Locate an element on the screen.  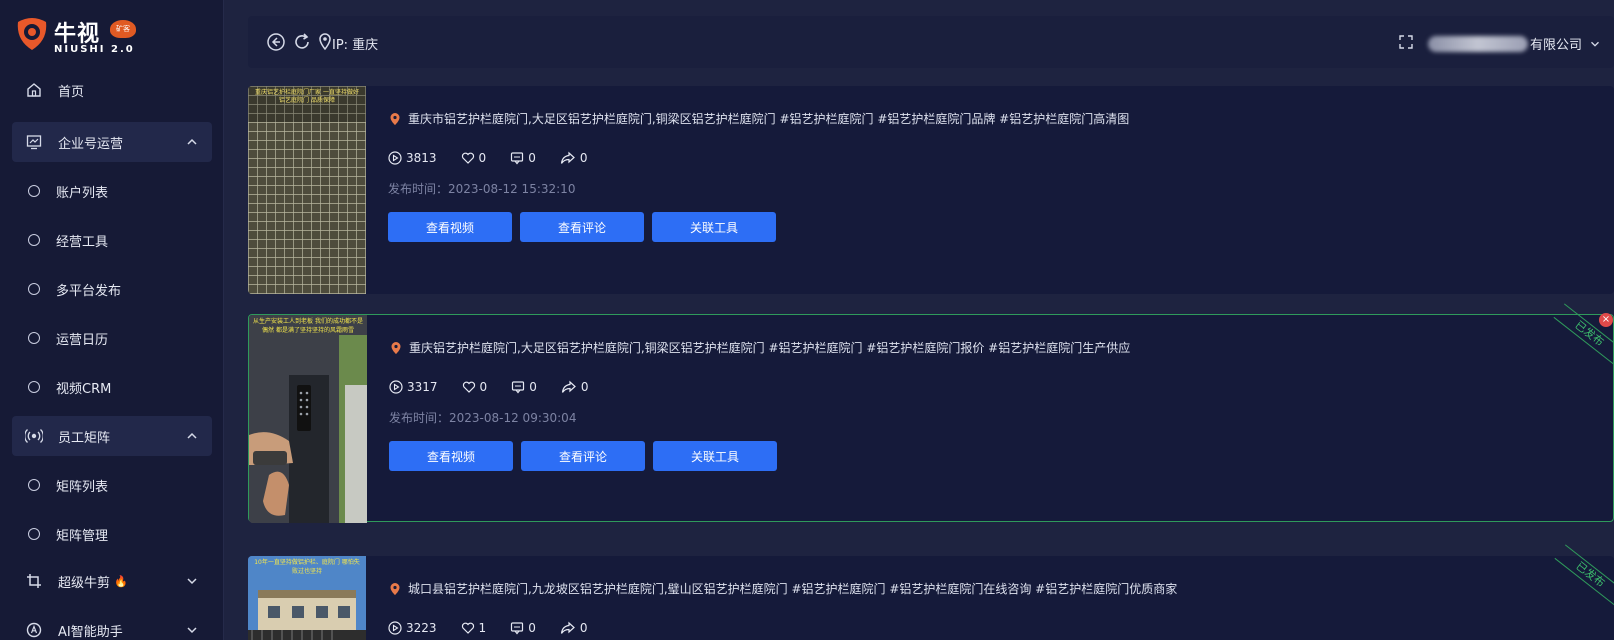
thumbnail-caption: 10年一直坚持做铝护栏、庭院门 哪怕失败过也坚持 is located at coordinates (307, 567).